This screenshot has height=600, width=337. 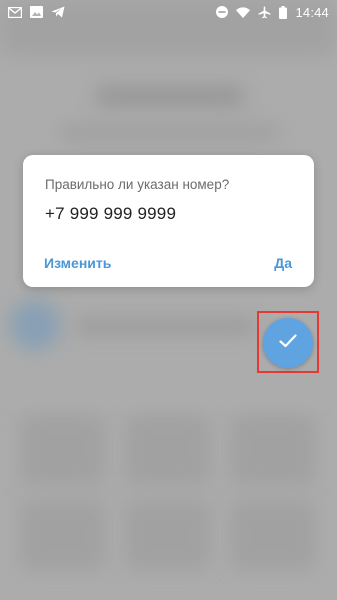 I want to click on checkmark-icon, so click(x=288, y=343).